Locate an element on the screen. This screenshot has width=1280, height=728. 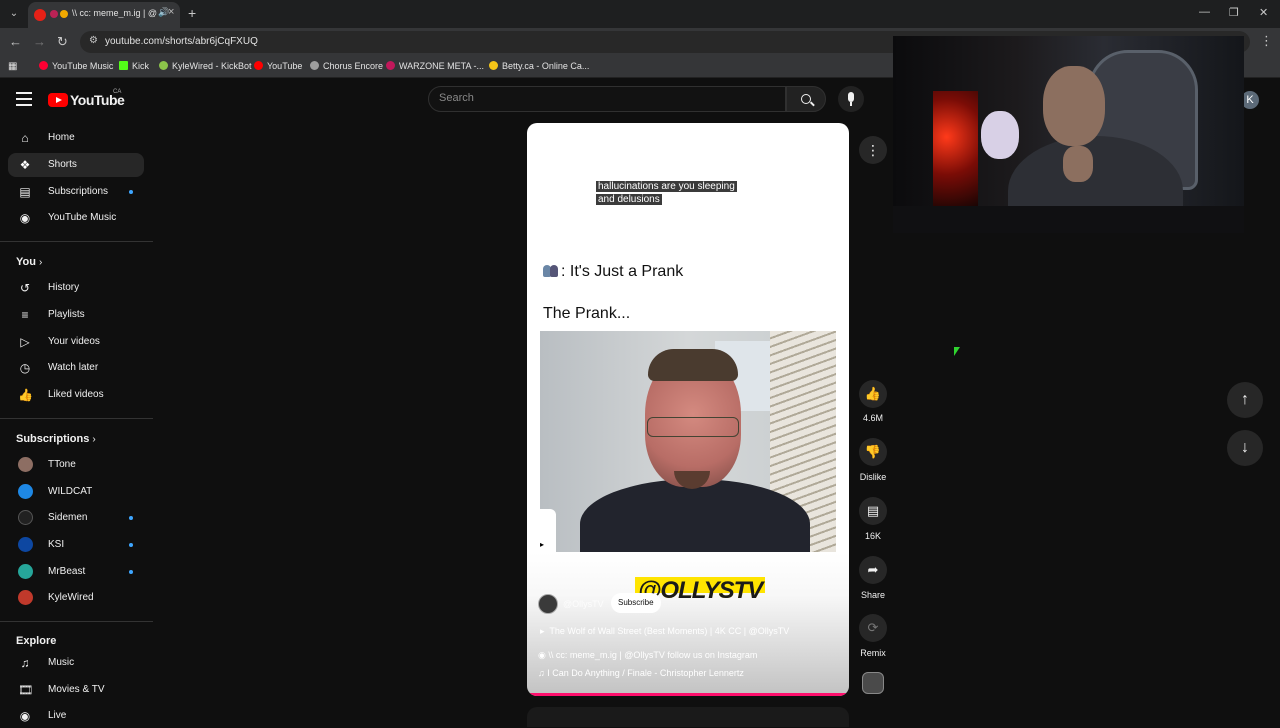
bookmark-kick: Kick is located at coordinates (134, 66).